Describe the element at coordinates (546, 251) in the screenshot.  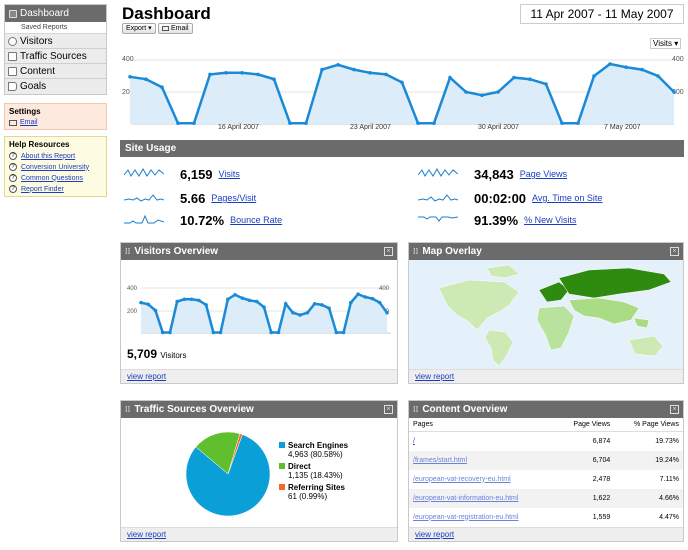
I see `widget-header: ⁞⁞ Map Overlay` at that location.